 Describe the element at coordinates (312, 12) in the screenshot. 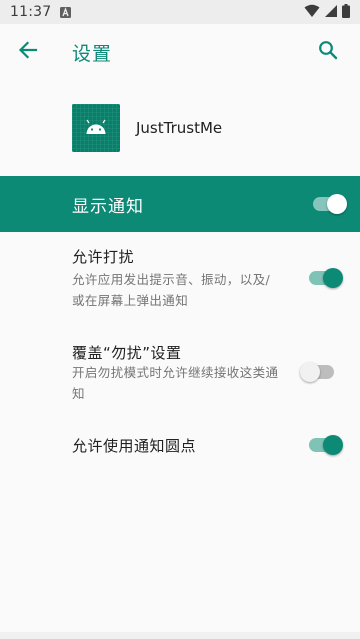

I see `wifi-icon` at that location.